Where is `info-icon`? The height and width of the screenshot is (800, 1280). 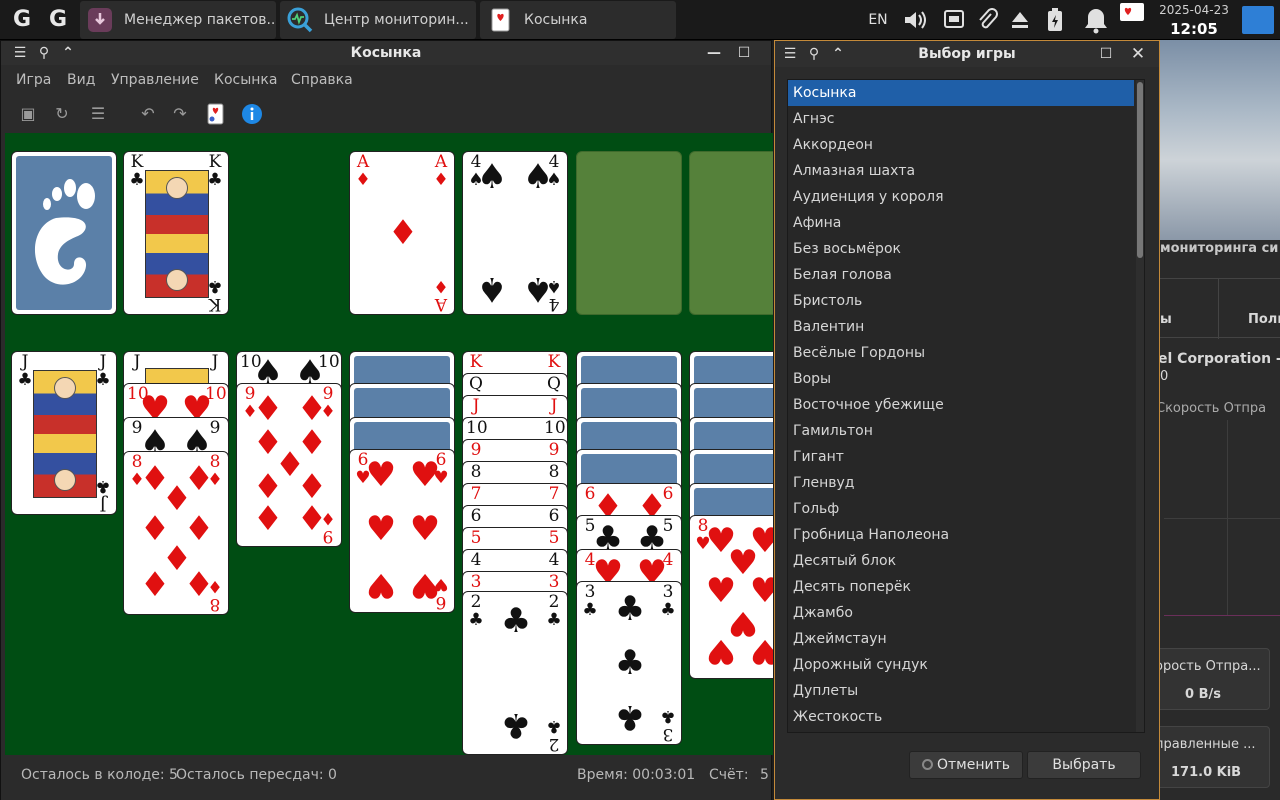 info-icon is located at coordinates (252, 114).